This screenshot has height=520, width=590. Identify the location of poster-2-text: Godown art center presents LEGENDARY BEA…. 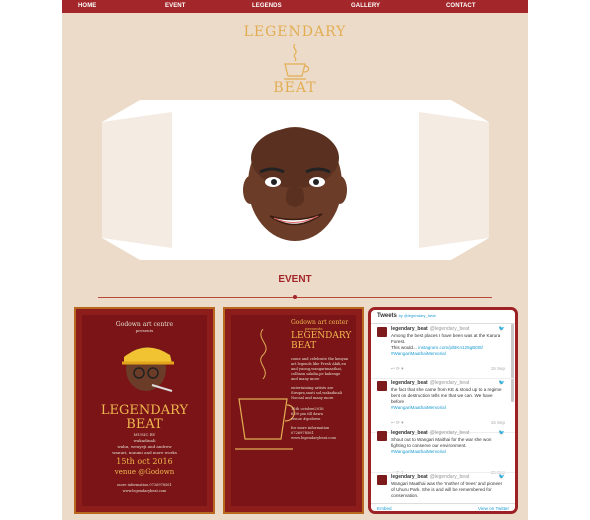
(326, 380).